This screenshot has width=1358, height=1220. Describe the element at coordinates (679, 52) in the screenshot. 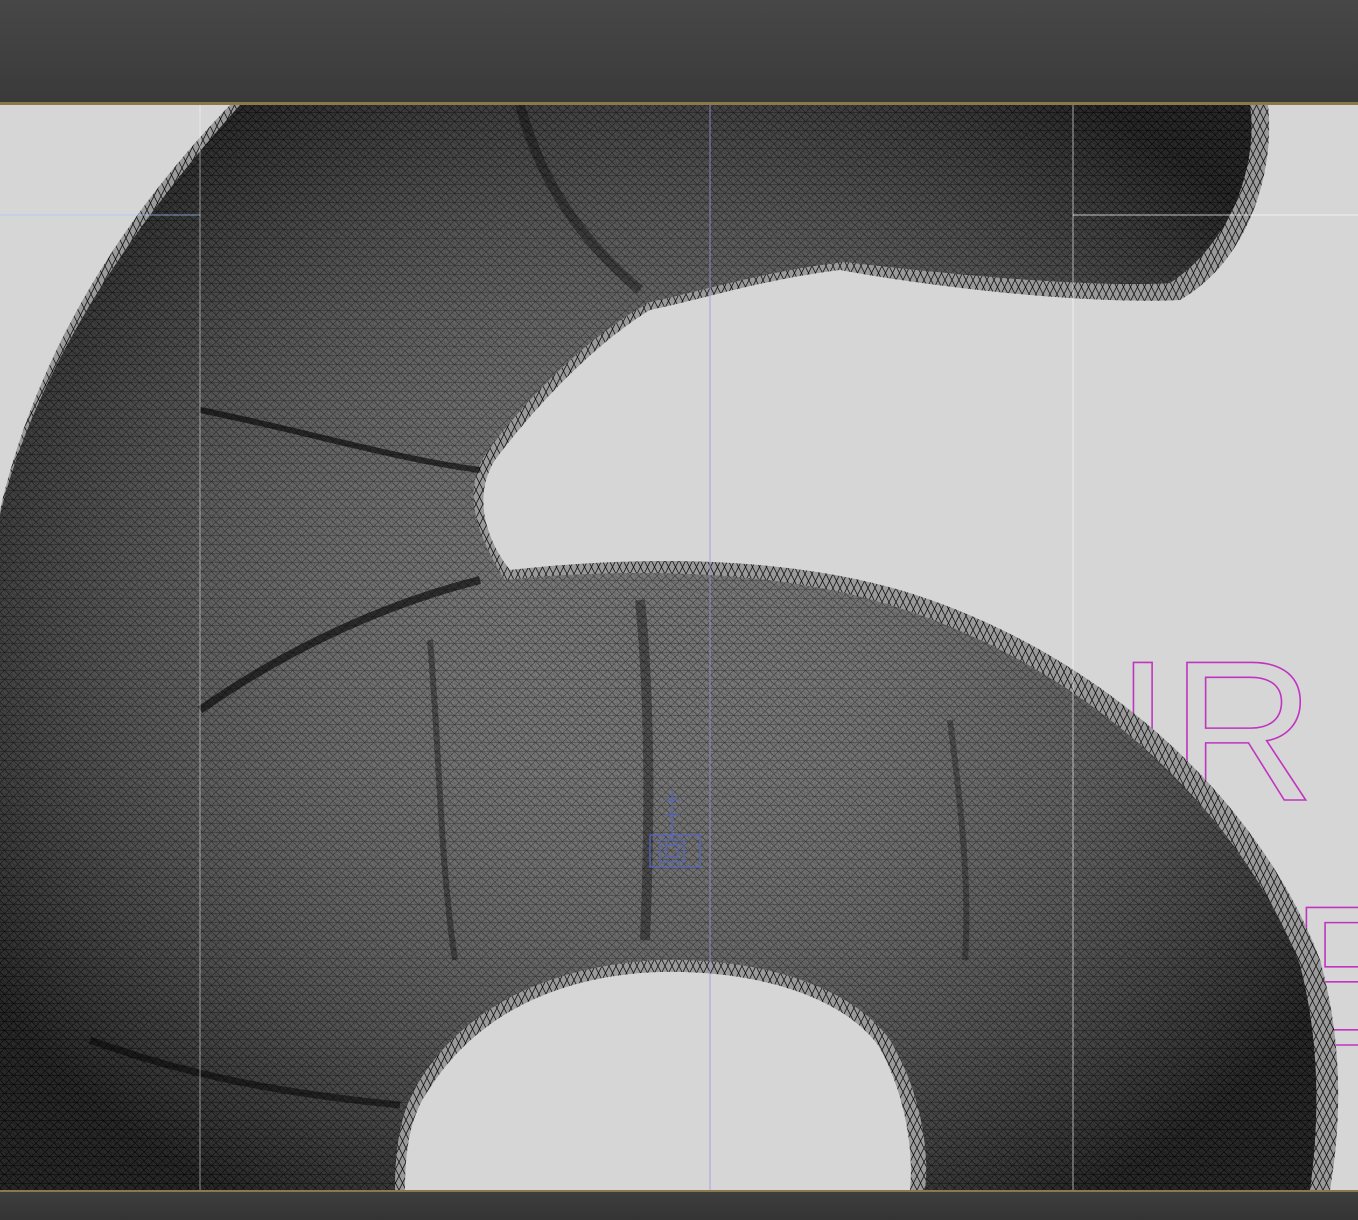

I see `top-toolbar` at that location.